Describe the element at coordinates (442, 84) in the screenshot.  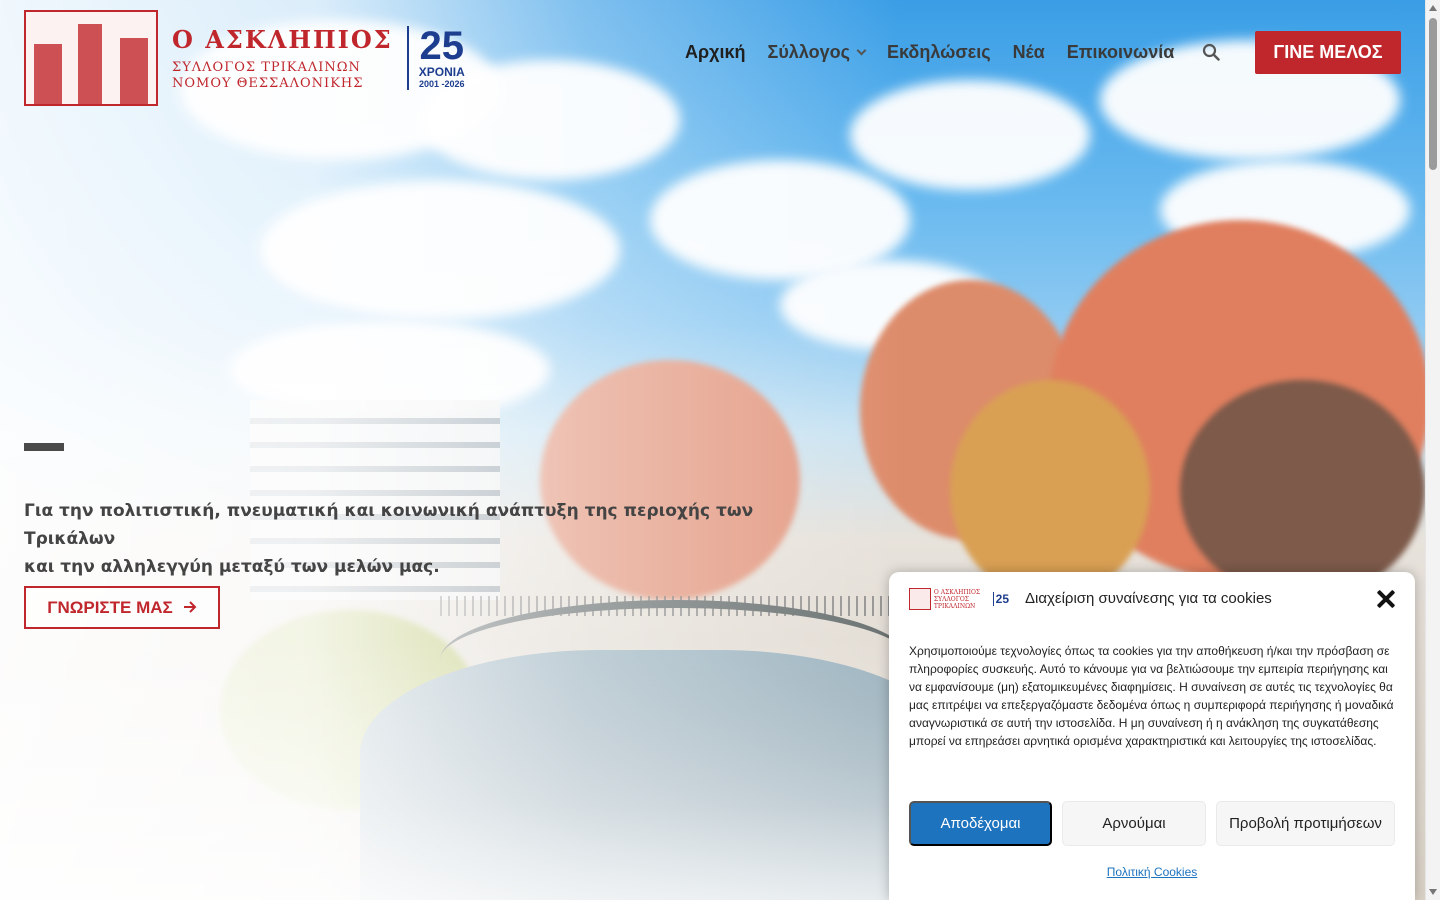
I see `anniversary-years: 2001 -2026` at that location.